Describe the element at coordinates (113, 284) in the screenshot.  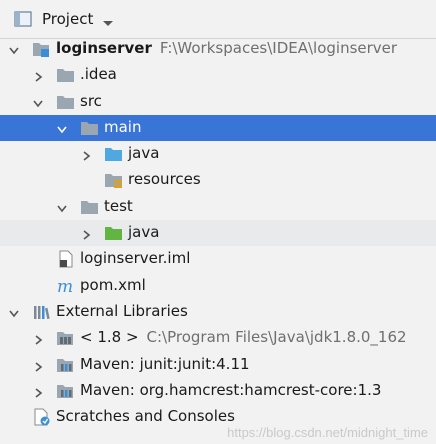
I see `file-label: pom.xml` at that location.